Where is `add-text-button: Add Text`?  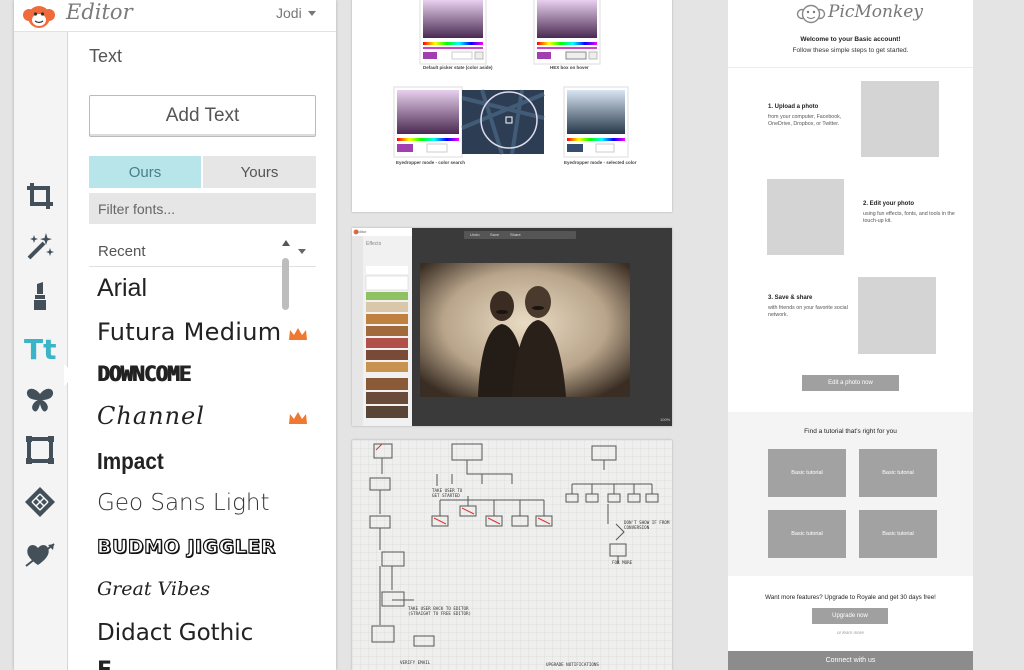
add-text-button: Add Text is located at coordinates (202, 116).